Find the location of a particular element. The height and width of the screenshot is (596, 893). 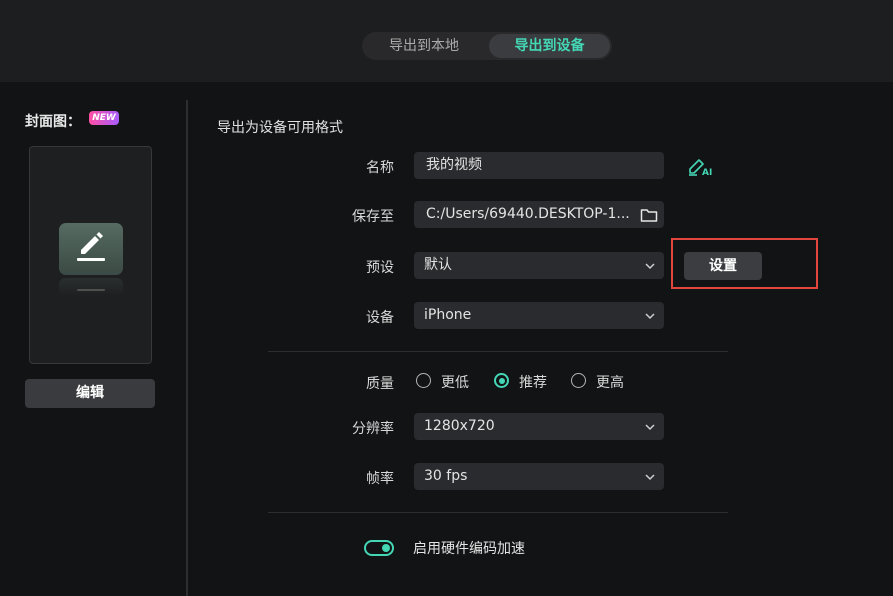

tab-export-local: 导出到本地 is located at coordinates (424, 46).